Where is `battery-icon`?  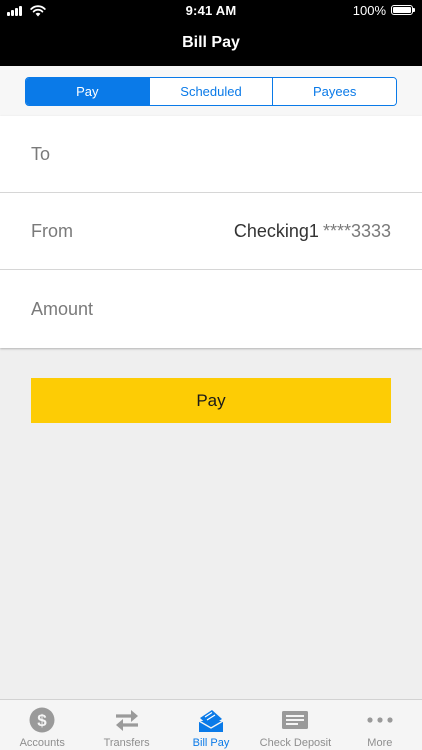 battery-icon is located at coordinates (403, 10).